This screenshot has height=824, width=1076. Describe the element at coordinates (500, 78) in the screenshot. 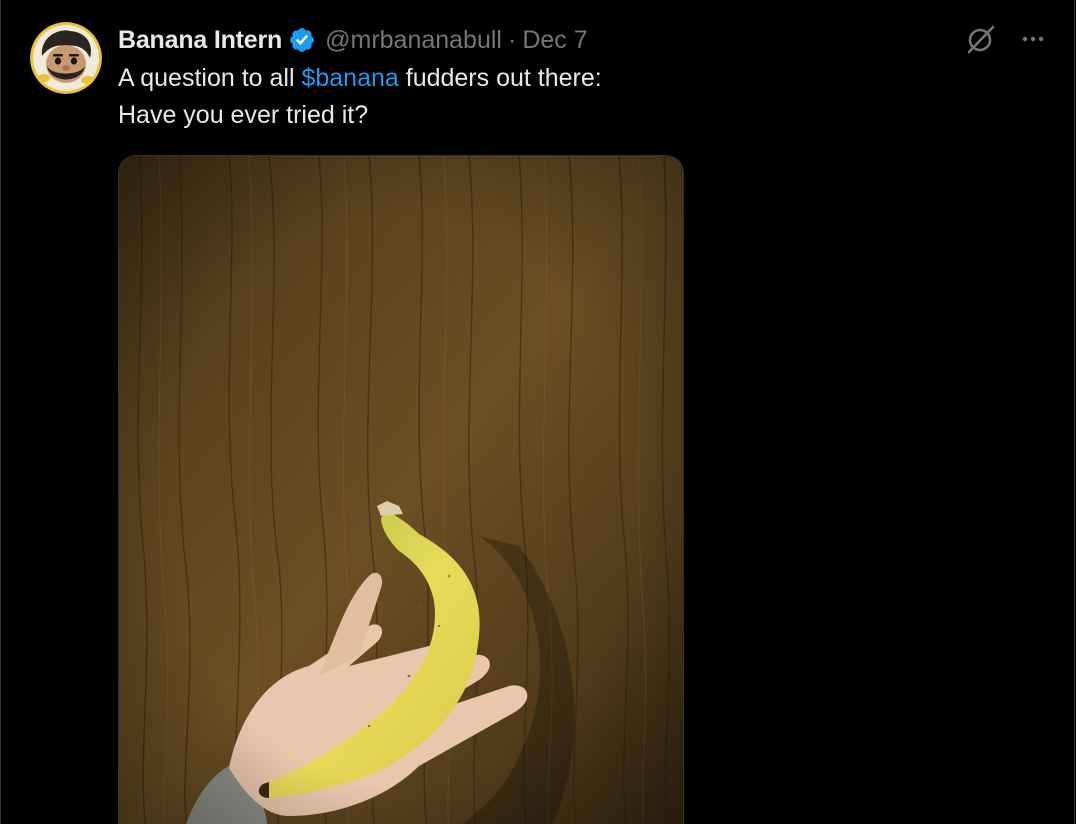

I see `tweet-text-after: fudders out there:` at that location.